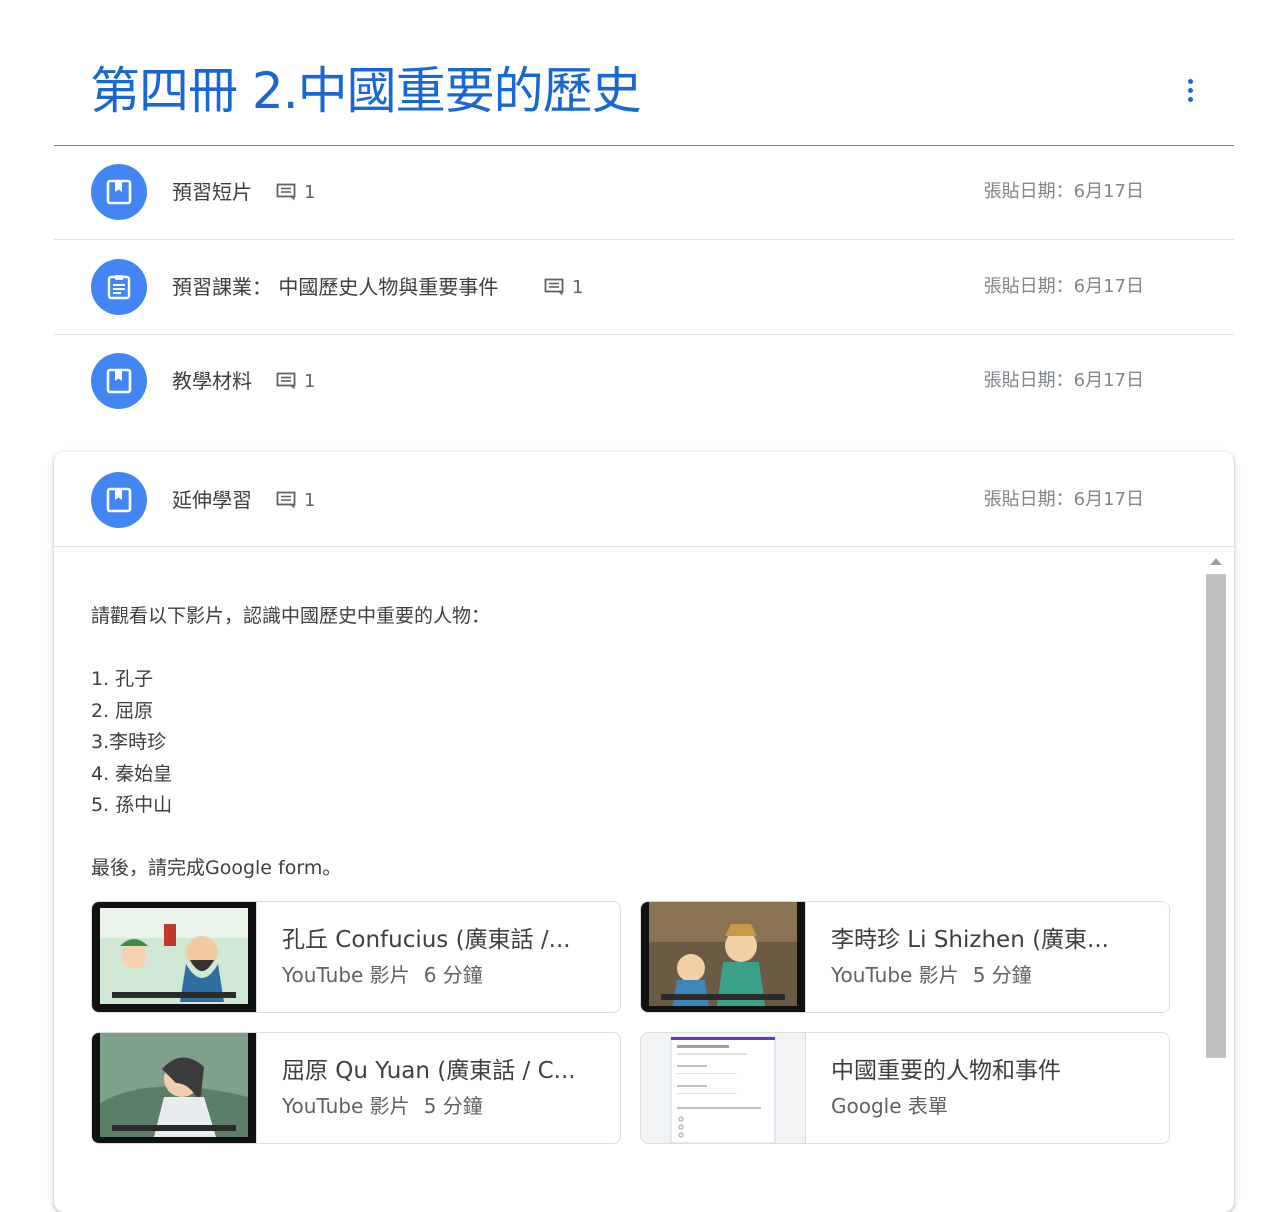  Describe the element at coordinates (946, 1071) in the screenshot. I see `attachment-title: 中國重要的人物和事件` at that location.